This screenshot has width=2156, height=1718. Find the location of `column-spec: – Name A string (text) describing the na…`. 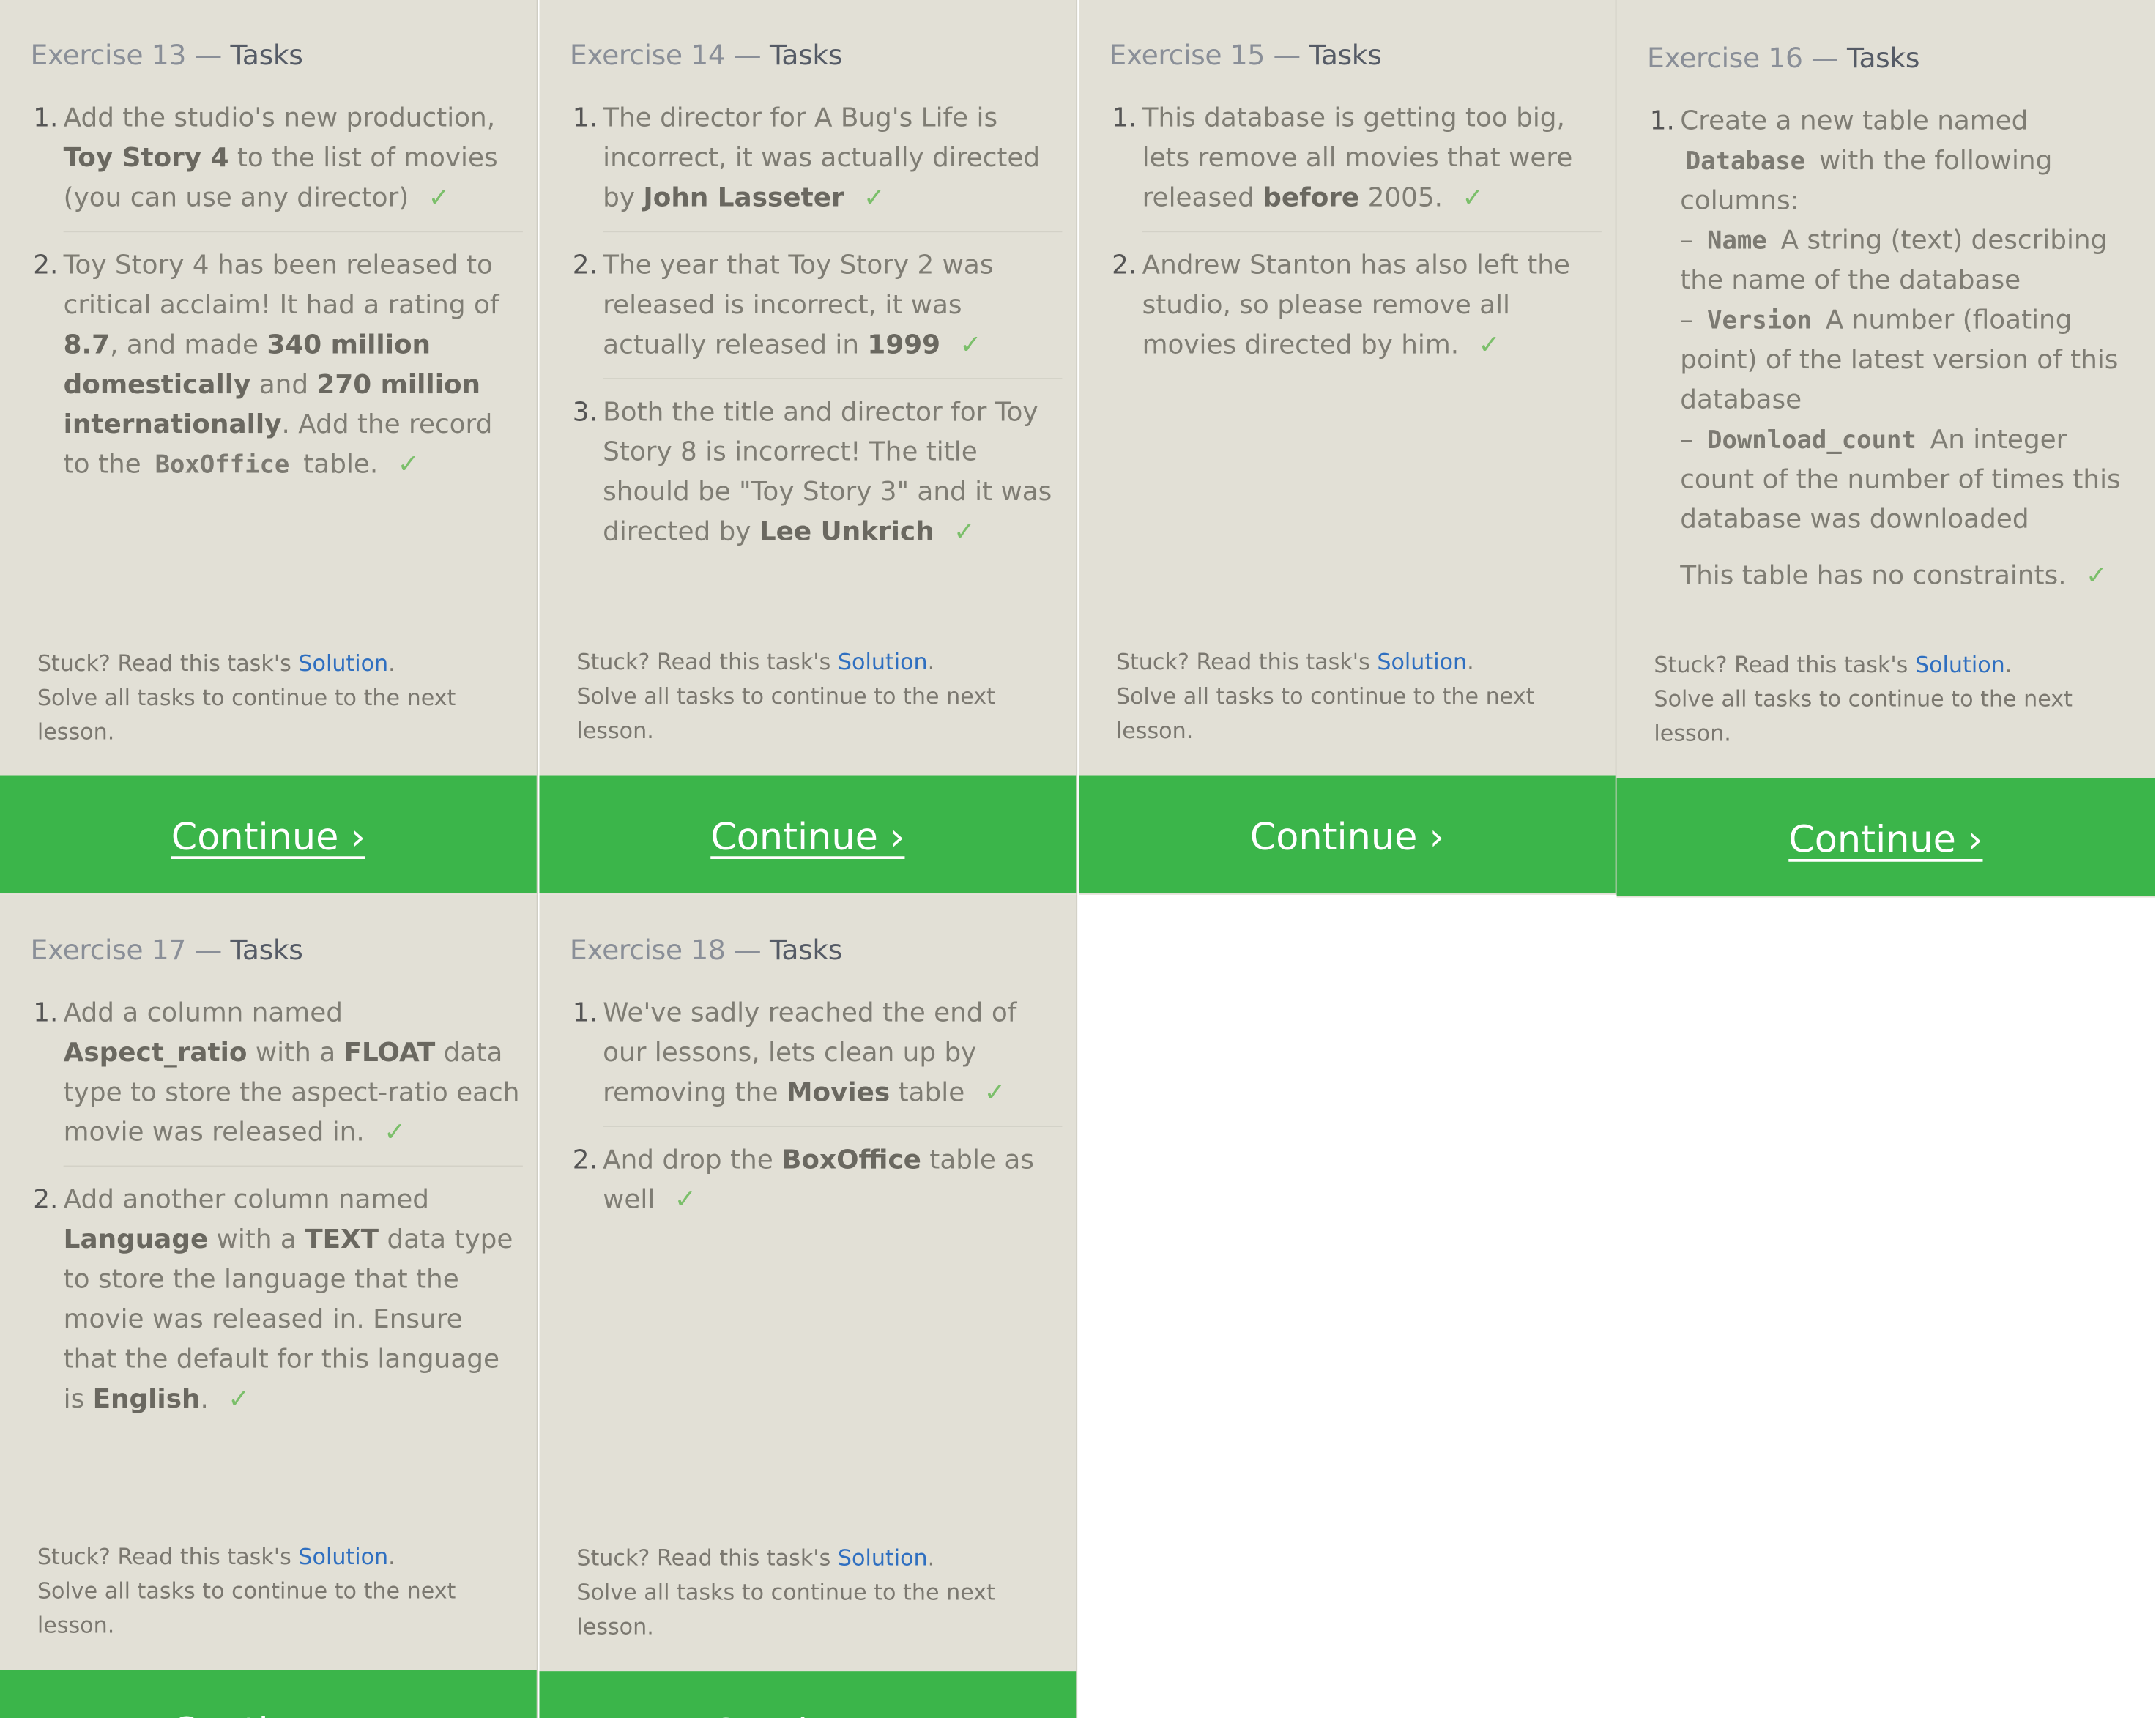

column-spec: – Name A string (text) describing the na… is located at coordinates (1894, 260).